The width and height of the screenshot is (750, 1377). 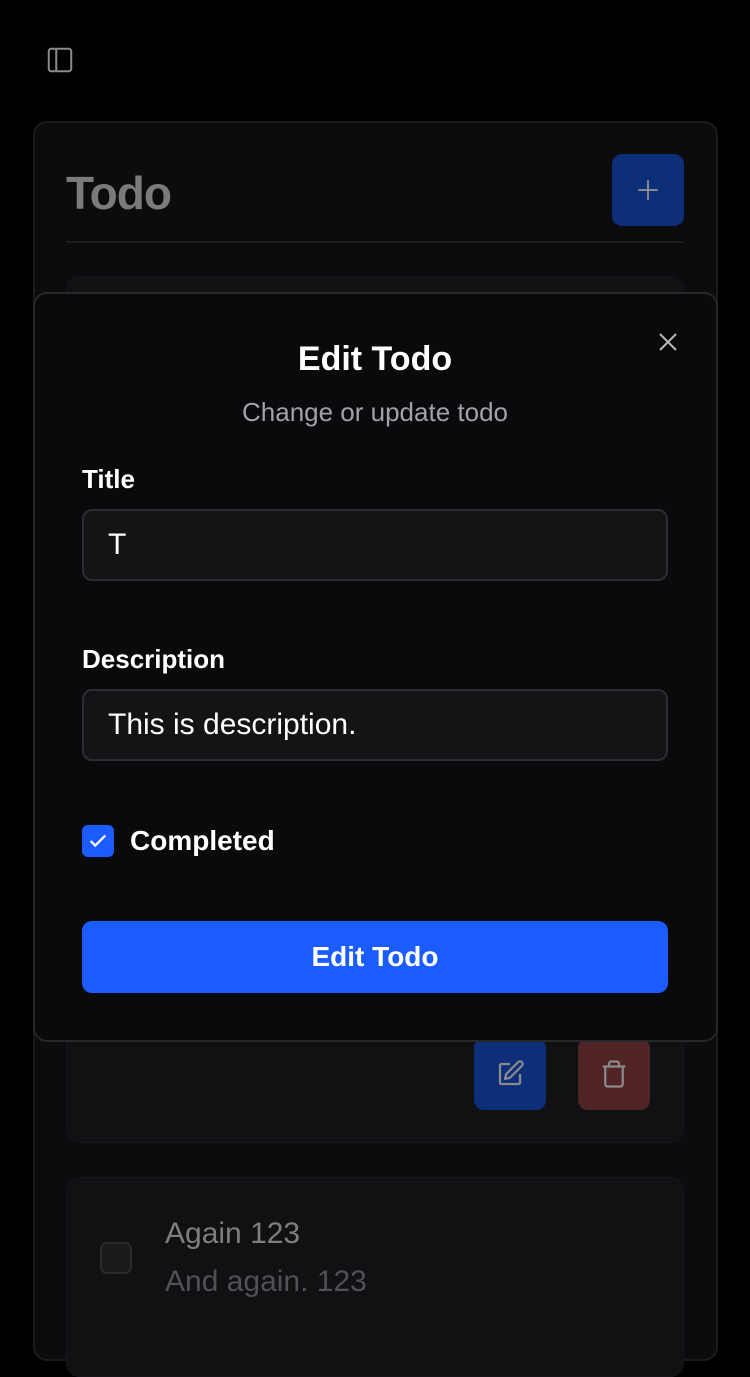 I want to click on edit-todo-button, so click(x=510, y=1074).